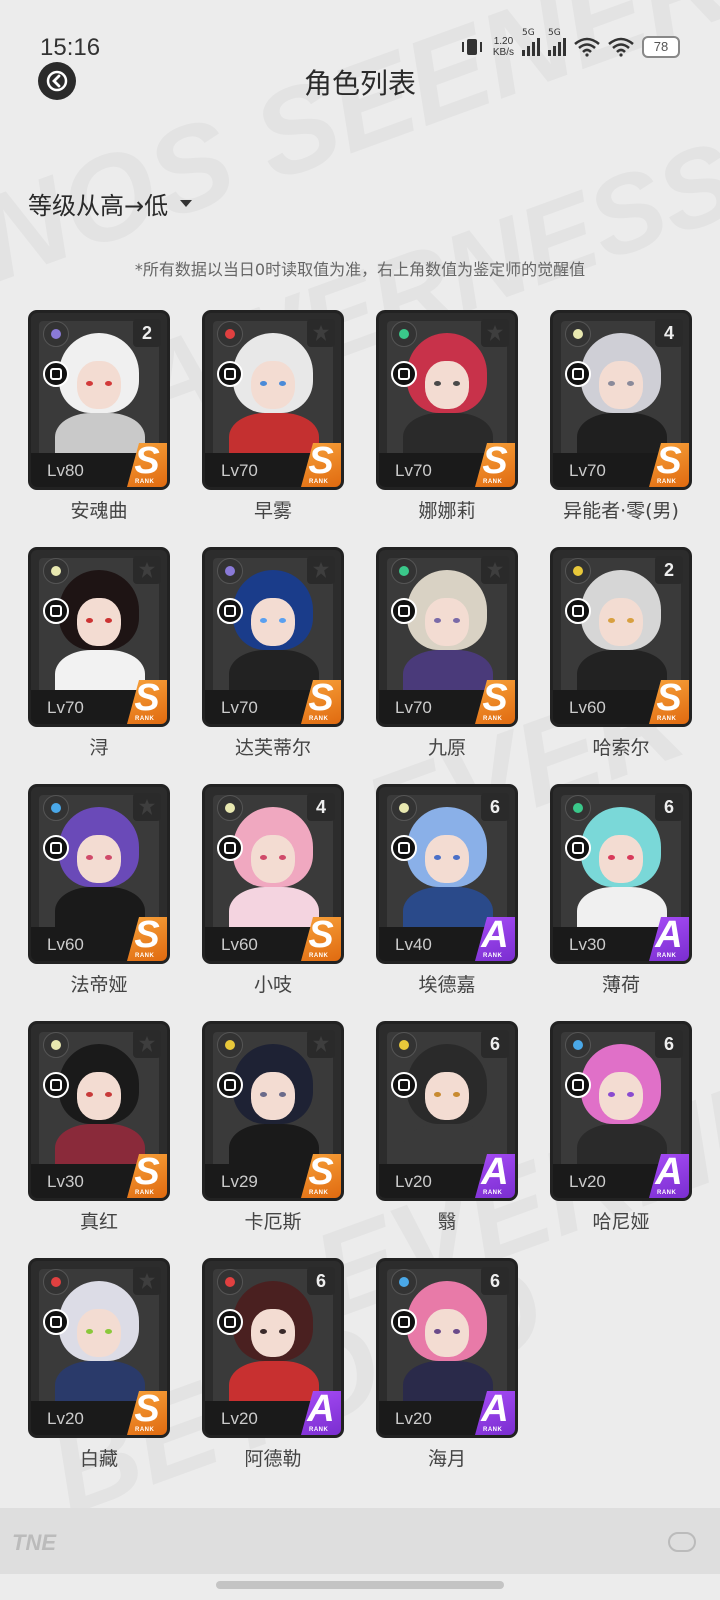 This screenshot has height=1600, width=720. I want to click on character-name: 九原, so click(446, 748).